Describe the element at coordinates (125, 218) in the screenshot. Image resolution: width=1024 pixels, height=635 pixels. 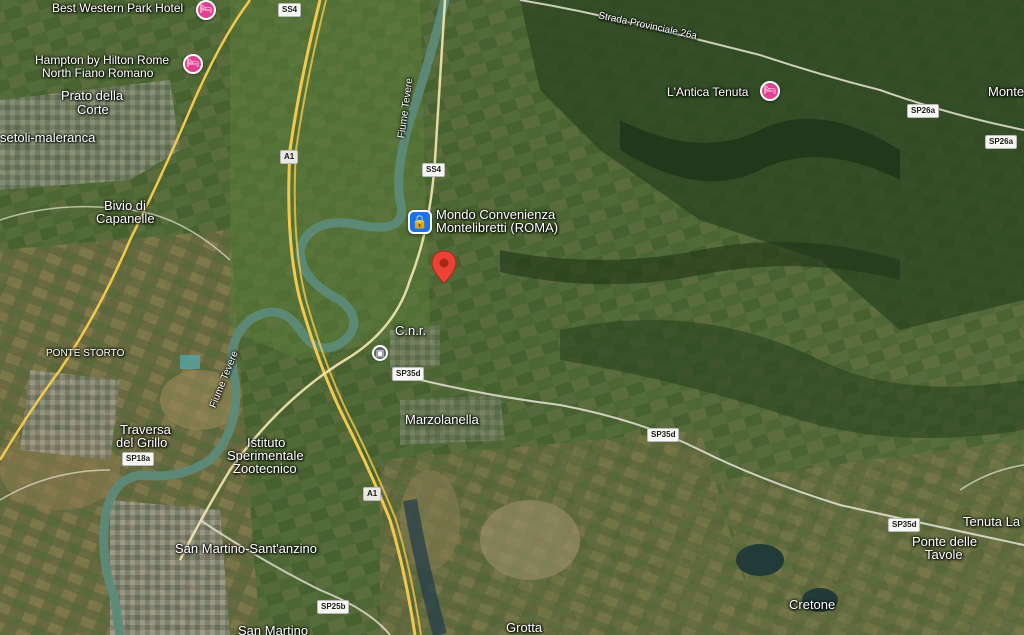
I see `place-label-bivio-2: Capanelle` at that location.